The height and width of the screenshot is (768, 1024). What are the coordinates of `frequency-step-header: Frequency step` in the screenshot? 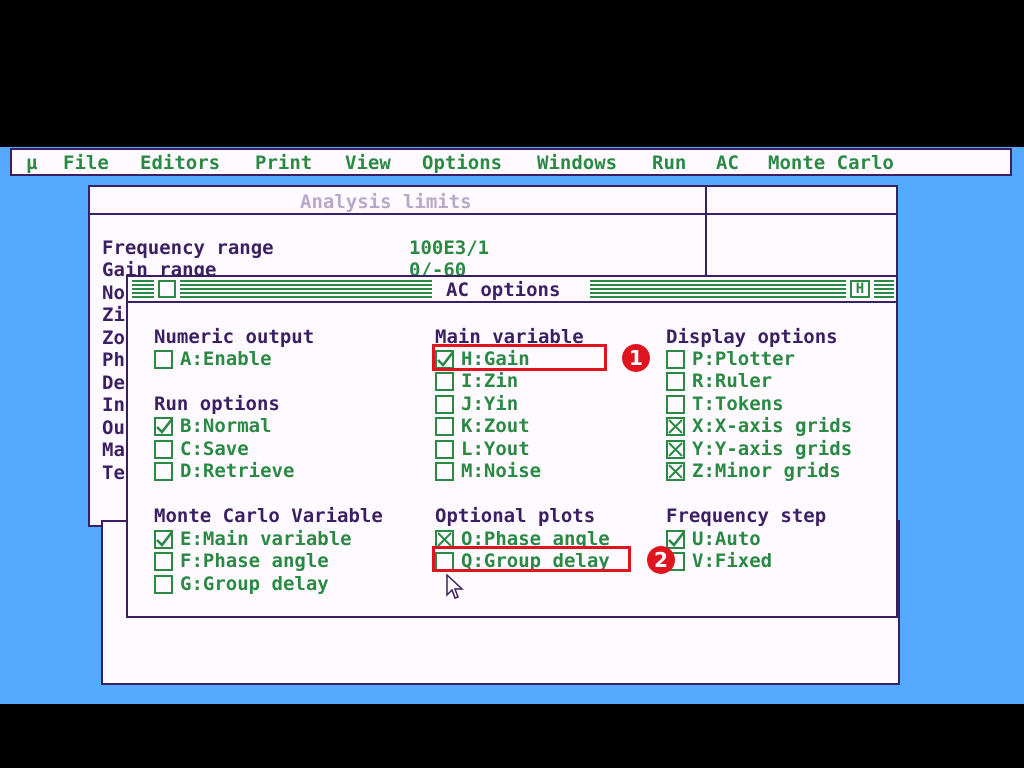 It's located at (746, 516).